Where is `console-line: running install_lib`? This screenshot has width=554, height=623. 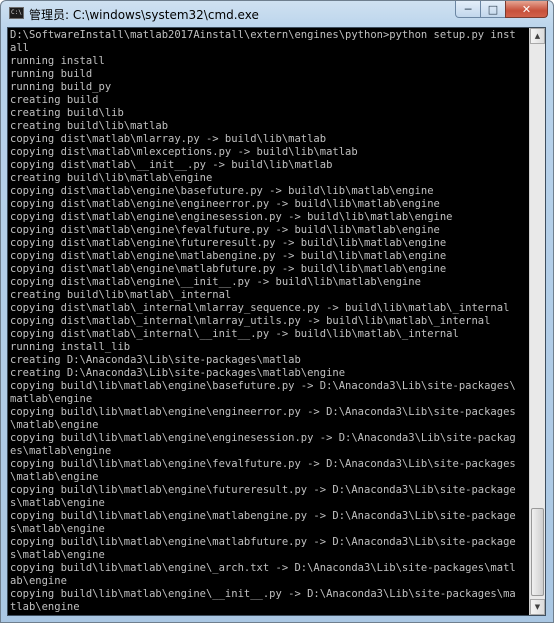 console-line: running install_lib is located at coordinates (70, 347).